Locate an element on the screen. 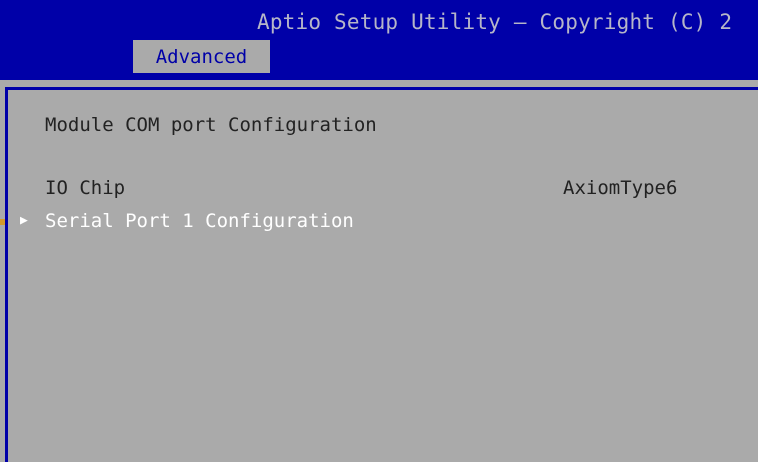  tab-advanced-label: Advanced is located at coordinates (201, 56).